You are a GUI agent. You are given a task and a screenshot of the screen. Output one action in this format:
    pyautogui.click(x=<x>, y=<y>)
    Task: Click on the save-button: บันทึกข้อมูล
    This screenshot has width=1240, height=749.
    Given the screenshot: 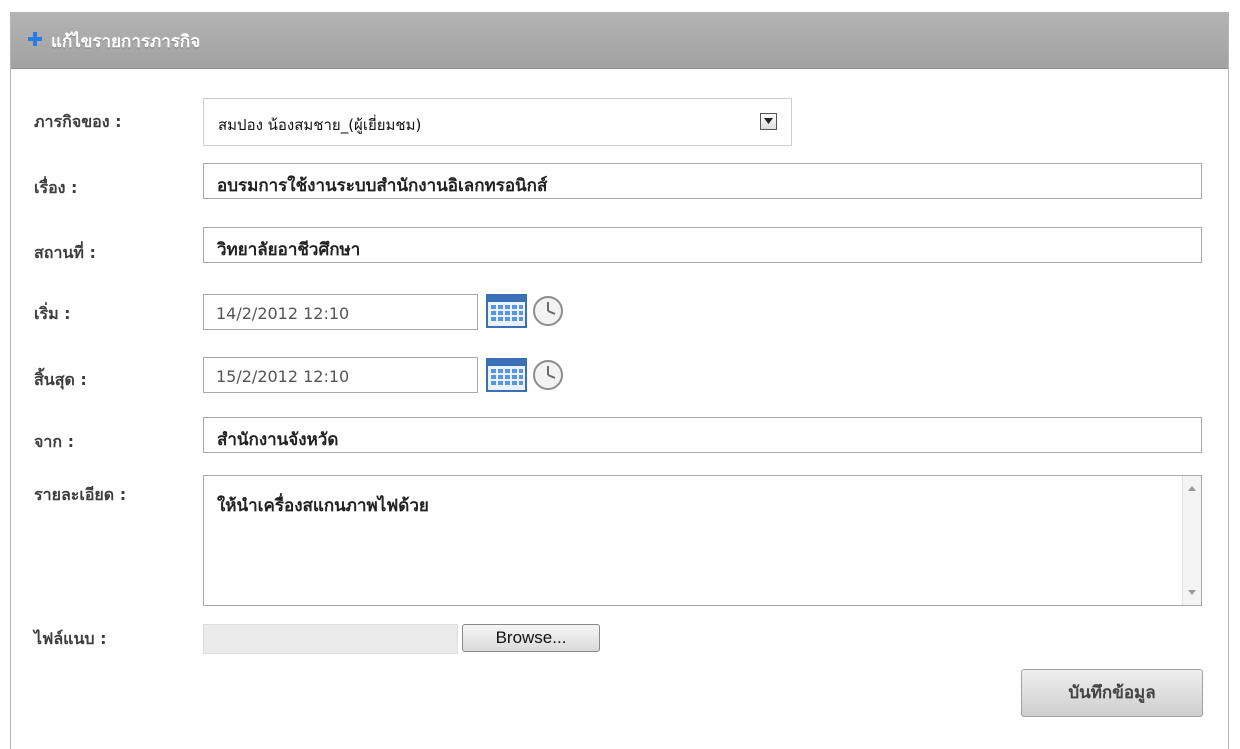 What is the action you would take?
    pyautogui.click(x=1112, y=693)
    